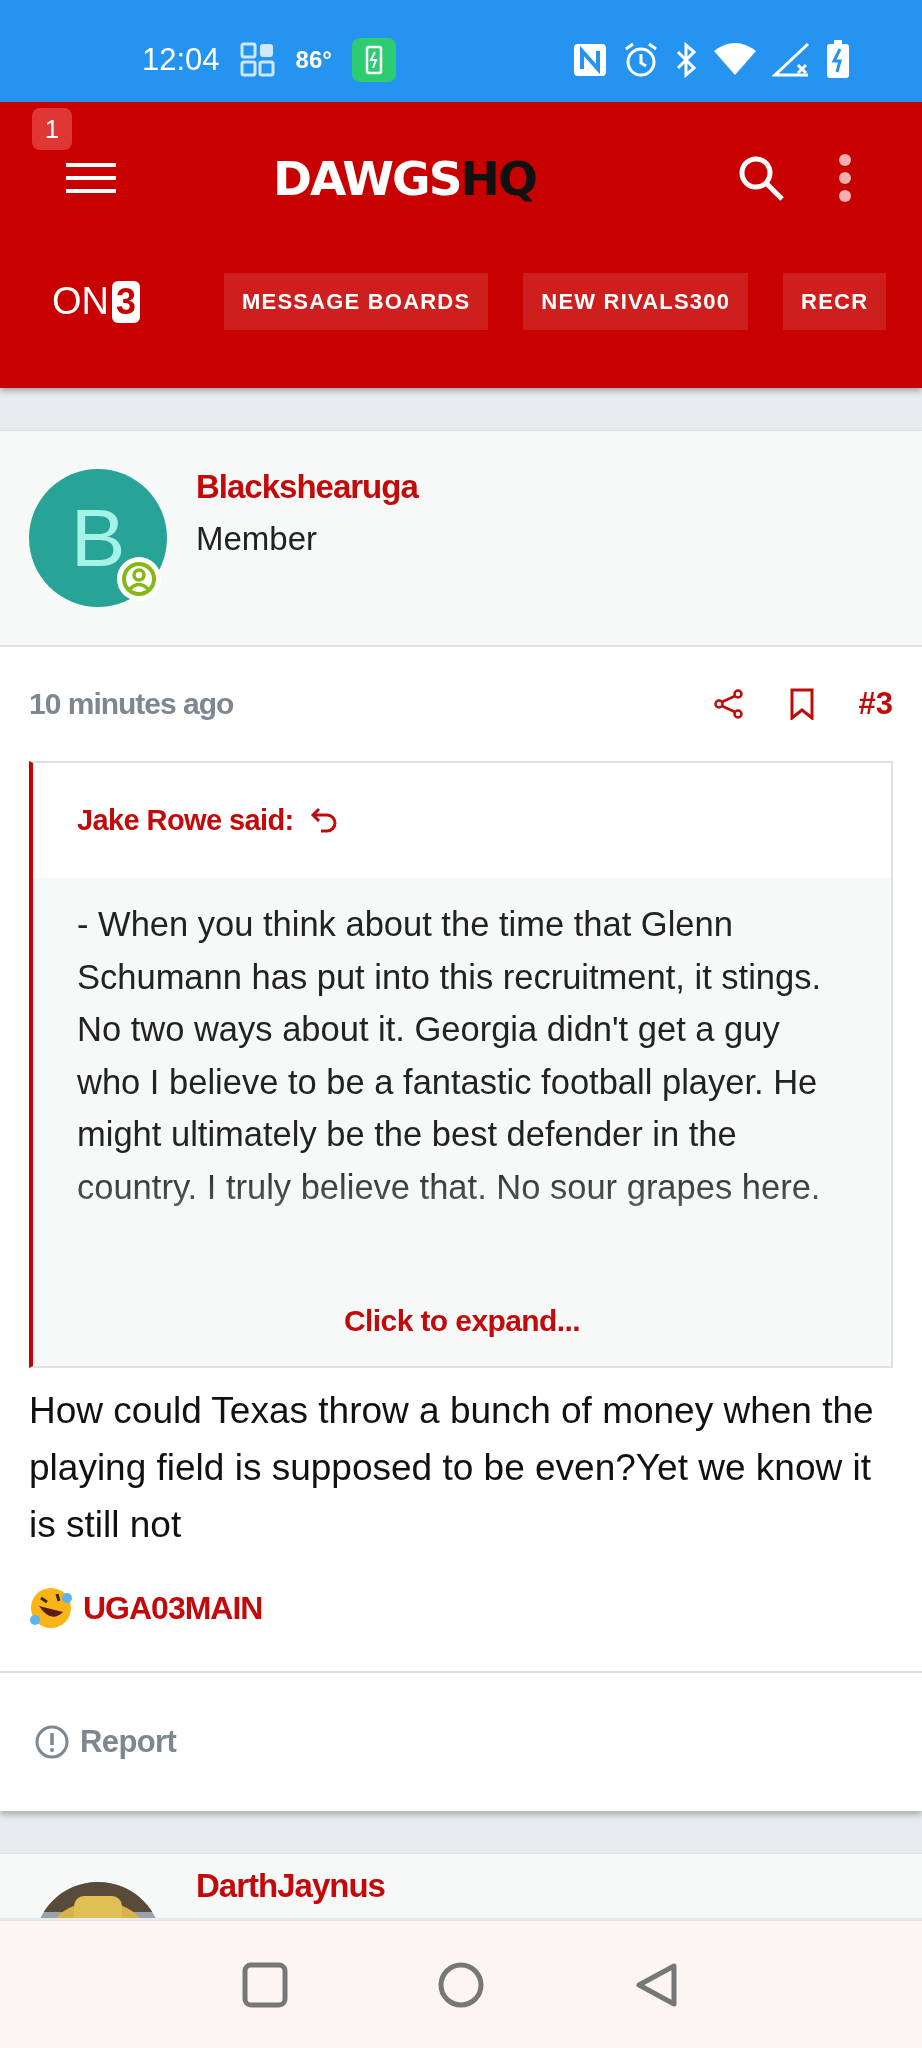 This screenshot has height=2048, width=922. Describe the element at coordinates (636, 301) in the screenshot. I see `nav-button: NEW RIVALS300` at that location.